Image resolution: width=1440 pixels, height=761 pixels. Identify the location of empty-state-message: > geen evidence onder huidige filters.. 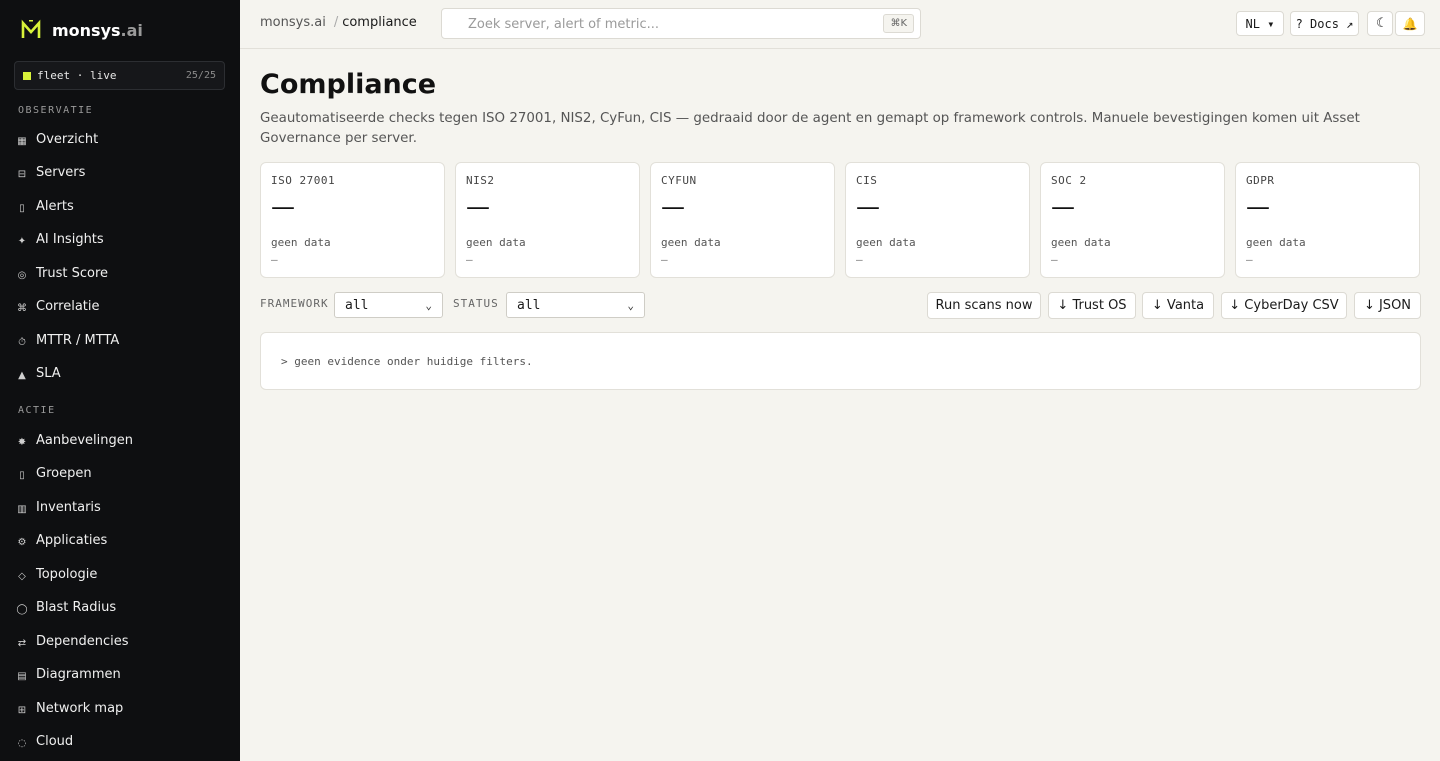
(407, 361).